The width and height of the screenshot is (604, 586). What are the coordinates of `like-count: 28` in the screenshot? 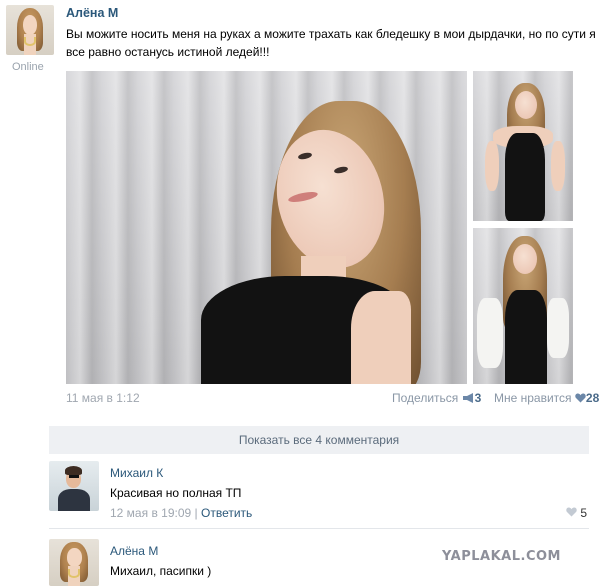 It's located at (592, 398).